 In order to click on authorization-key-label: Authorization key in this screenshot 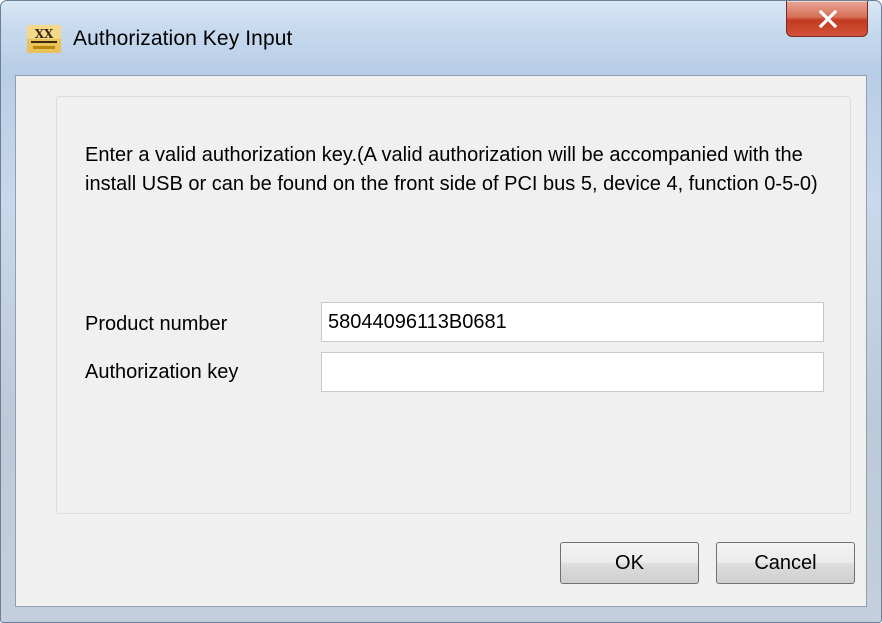, I will do `click(162, 372)`.